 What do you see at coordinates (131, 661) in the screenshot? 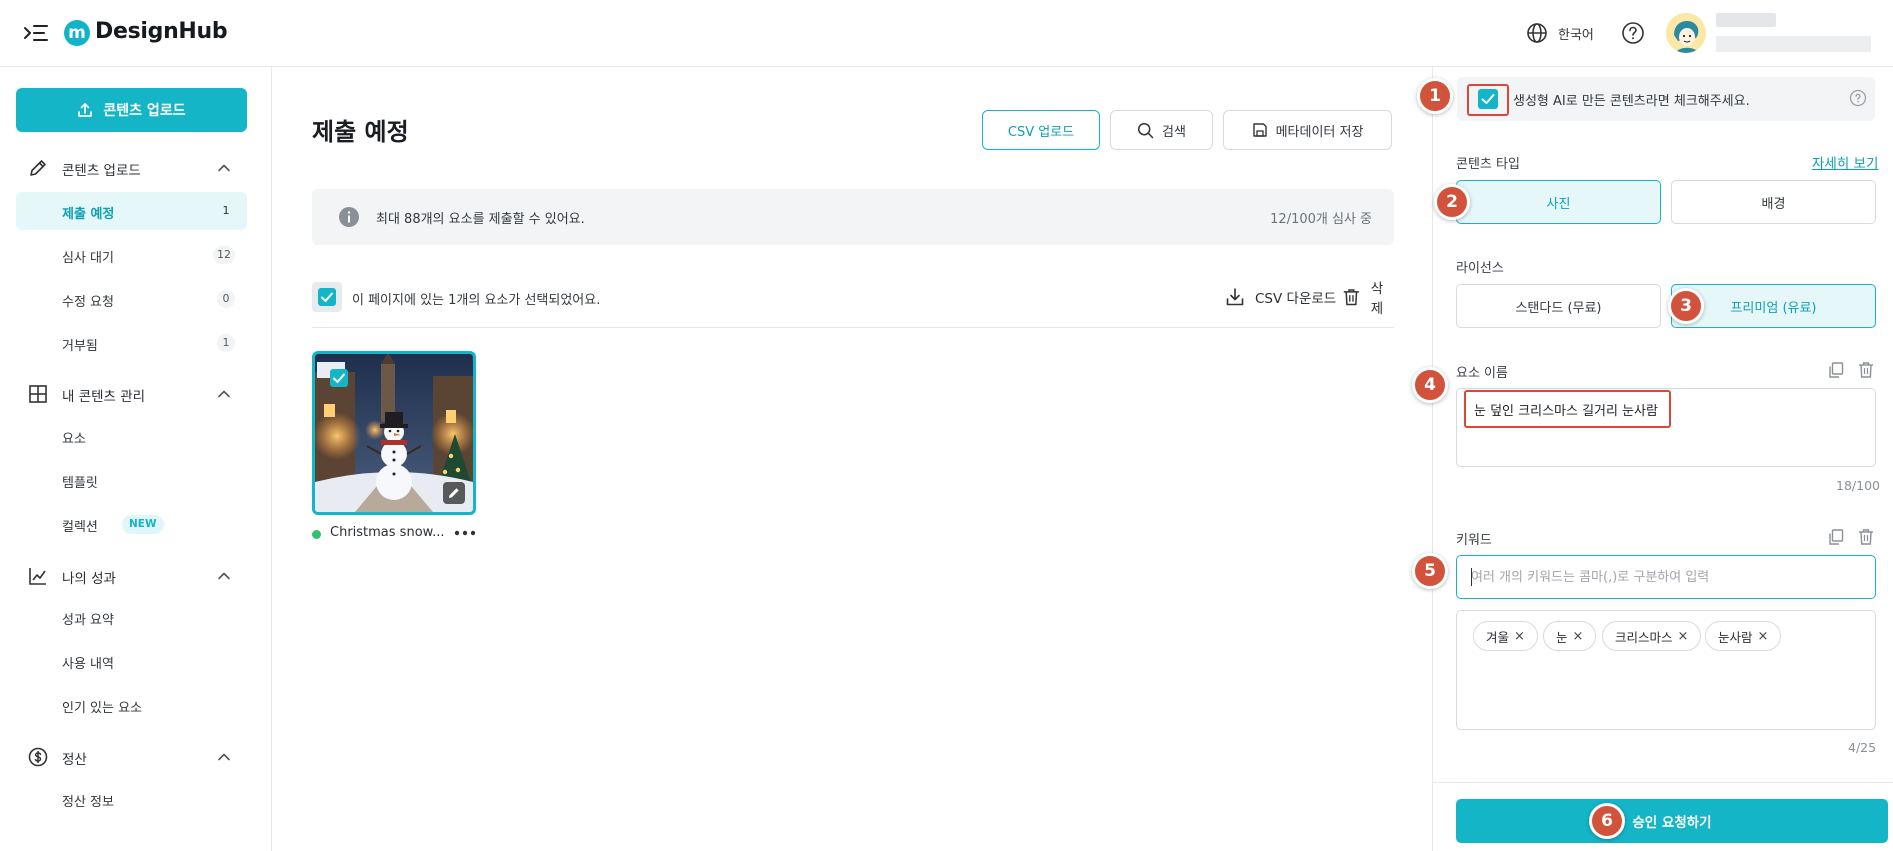
I see `sidebar-item-usage-history: 사용 내역` at bounding box center [131, 661].